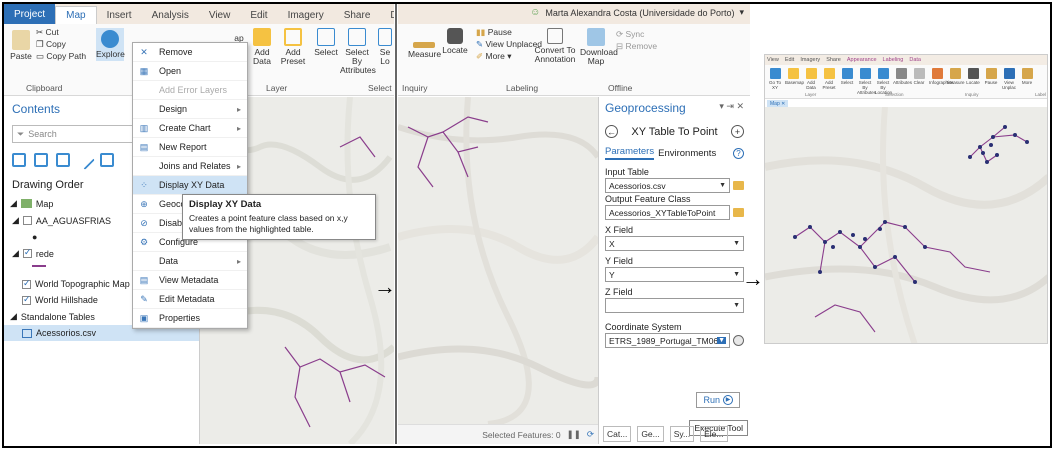  Describe the element at coordinates (190, 261) in the screenshot. I see `menu-item-data: Data ▸` at that location.